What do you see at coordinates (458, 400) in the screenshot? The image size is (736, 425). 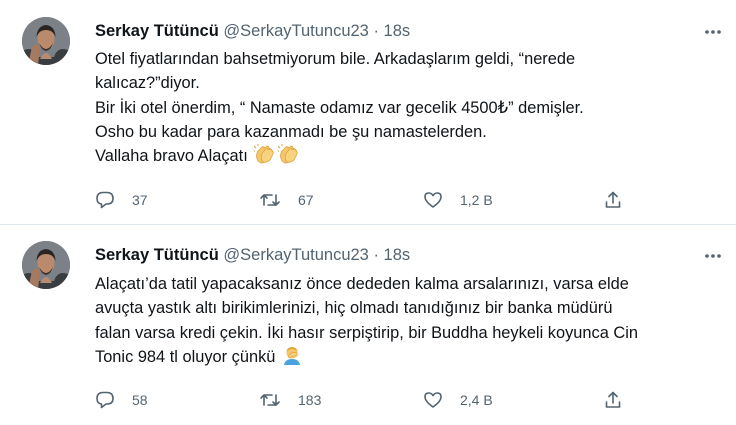 I see `like-button: 2,4 B` at bounding box center [458, 400].